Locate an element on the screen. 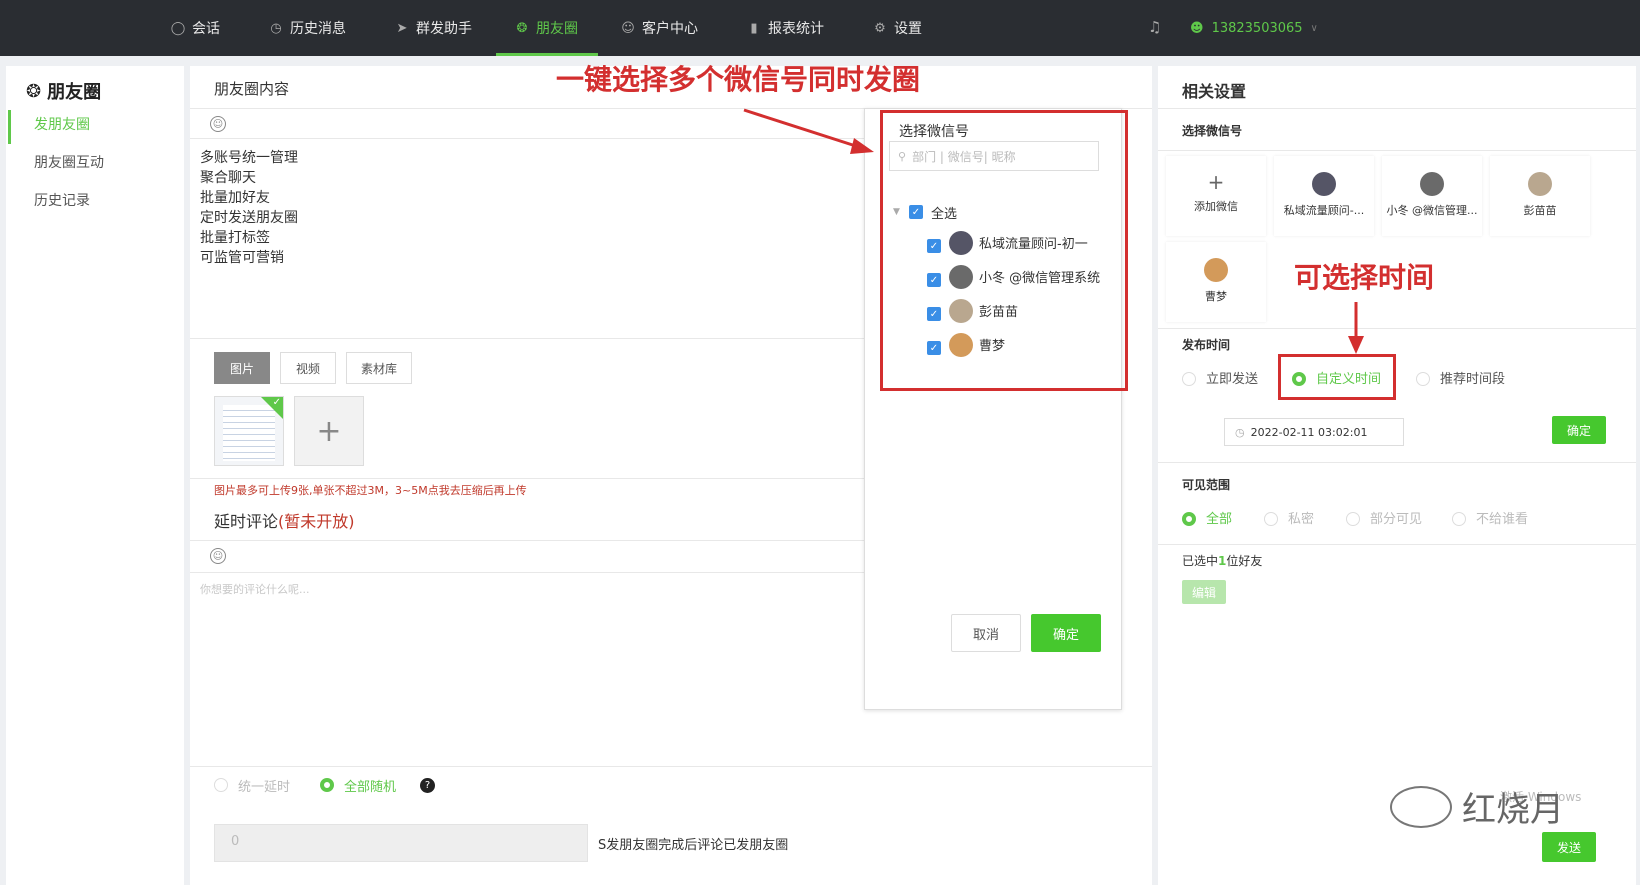 The height and width of the screenshot is (885, 1640). bell-icon: ♫ is located at coordinates (1157, 27).